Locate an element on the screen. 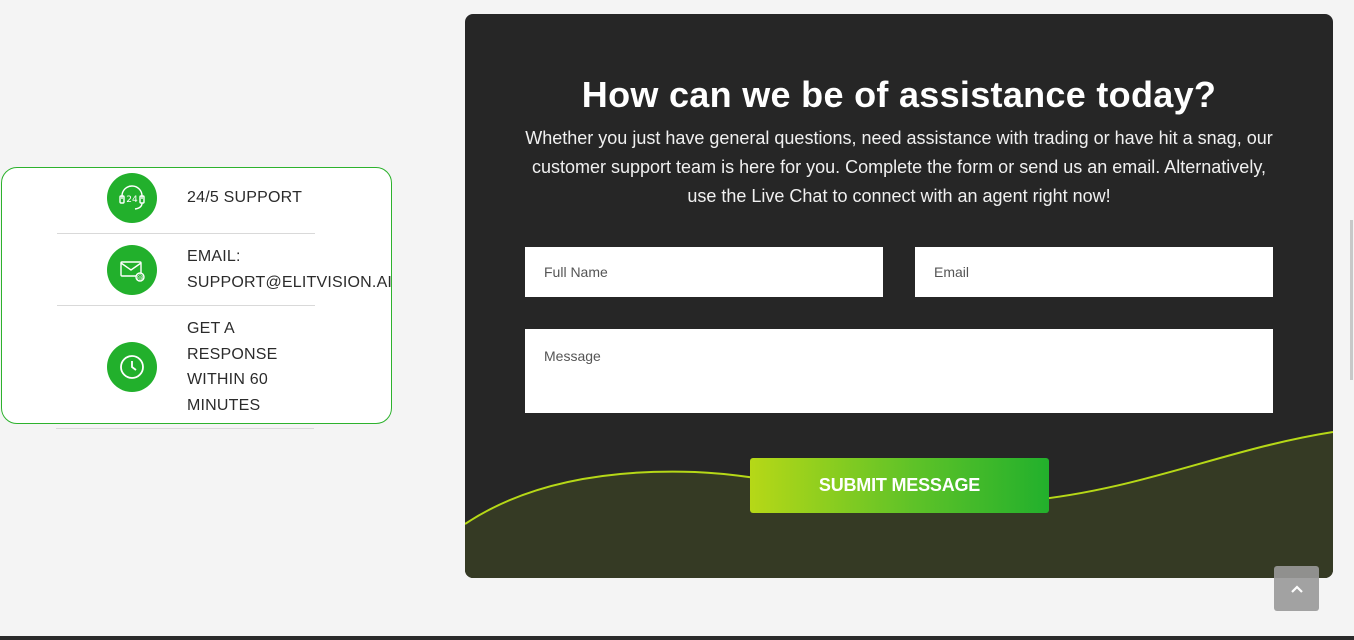 The width and height of the screenshot is (1354, 640). support-hours-item: 24 24/5 SUPPORT is located at coordinates (196, 198).